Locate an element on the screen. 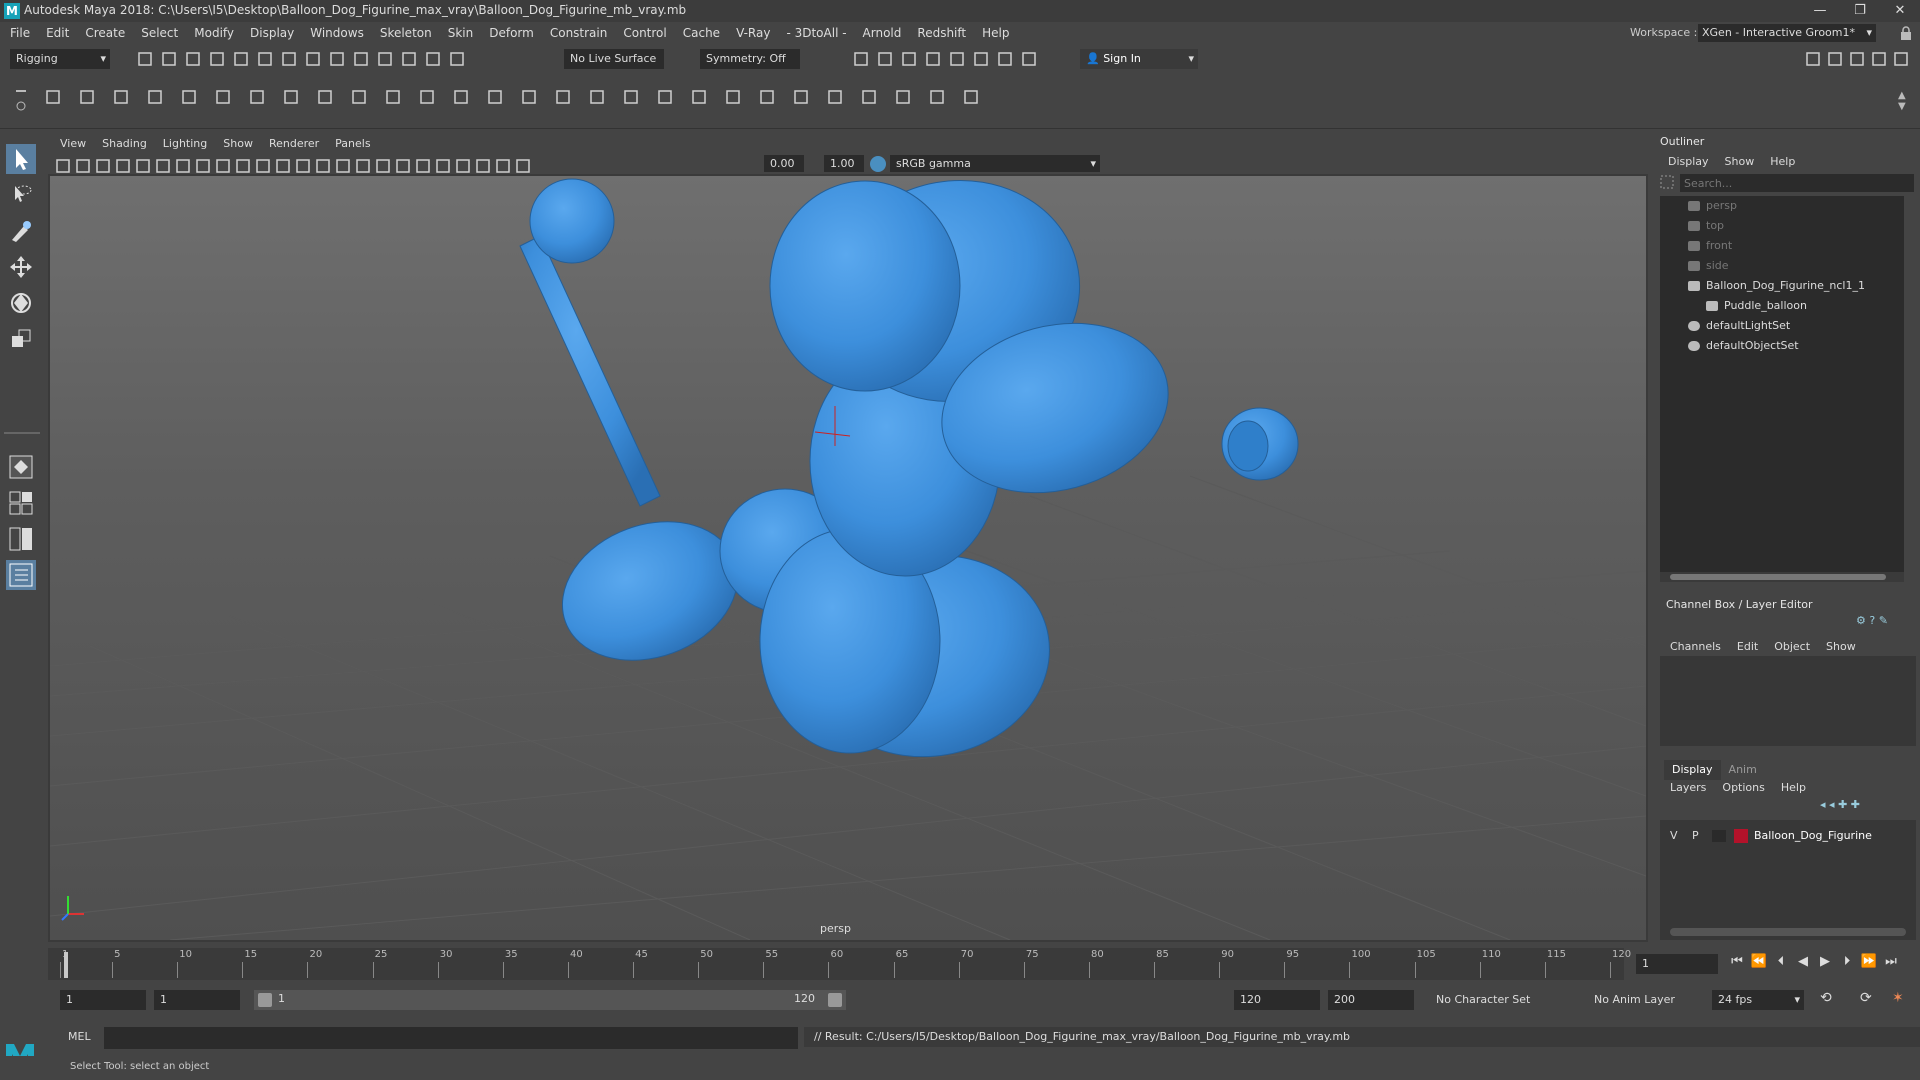 This screenshot has width=1920, height=1080. range-start-handle is located at coordinates (265, 1000).